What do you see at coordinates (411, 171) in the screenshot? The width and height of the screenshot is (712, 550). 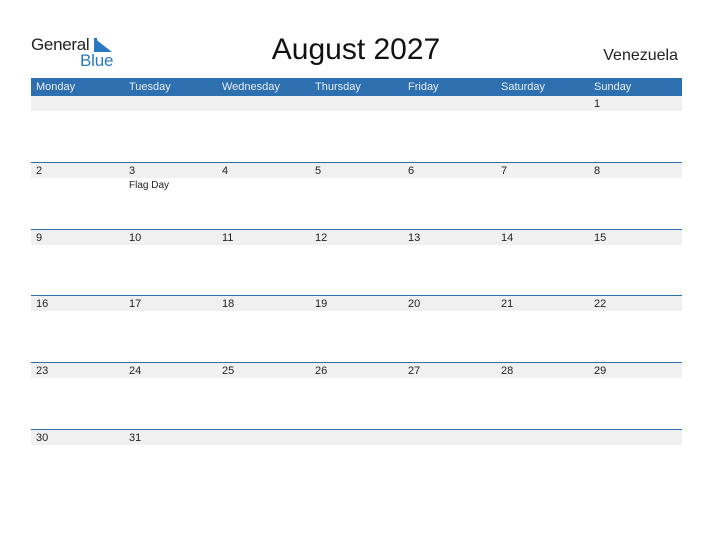 I see `day-number: 6` at bounding box center [411, 171].